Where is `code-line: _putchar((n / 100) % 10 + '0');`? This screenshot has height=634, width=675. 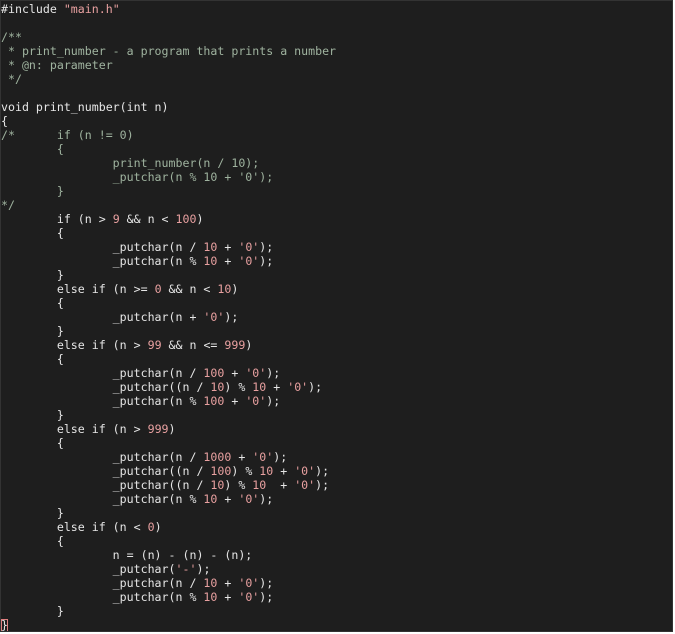 code-line: _putchar((n / 100) % 10 + '0'); is located at coordinates (168, 471).